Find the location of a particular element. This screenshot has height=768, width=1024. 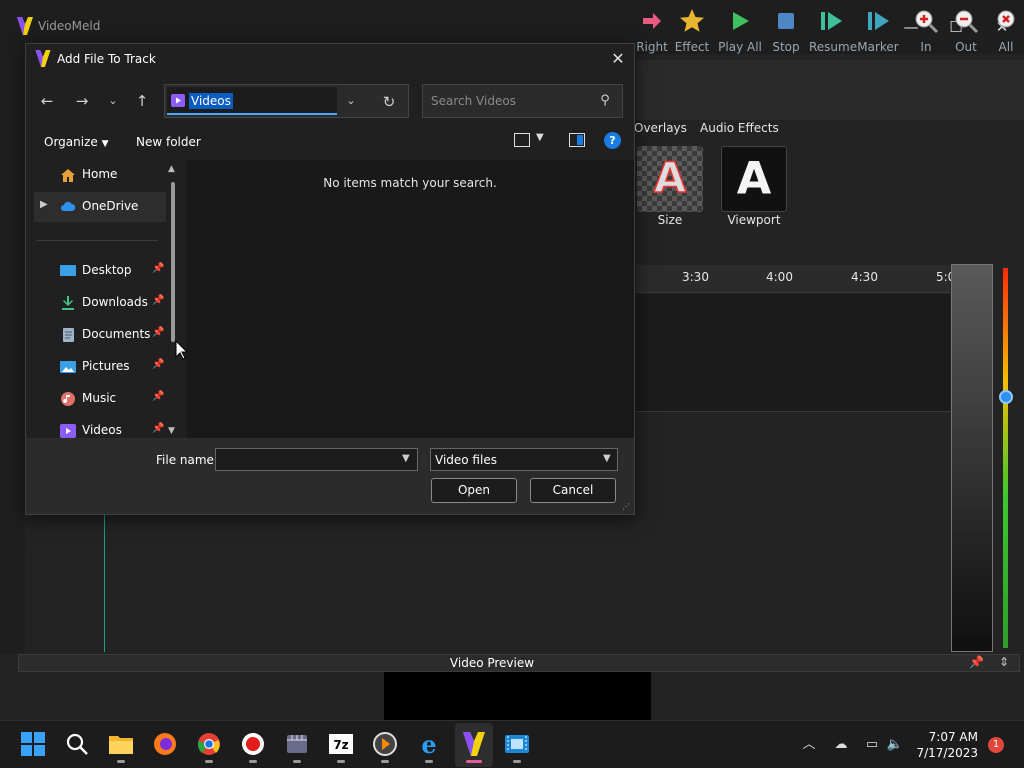

address-input: Videos is located at coordinates (252, 101).